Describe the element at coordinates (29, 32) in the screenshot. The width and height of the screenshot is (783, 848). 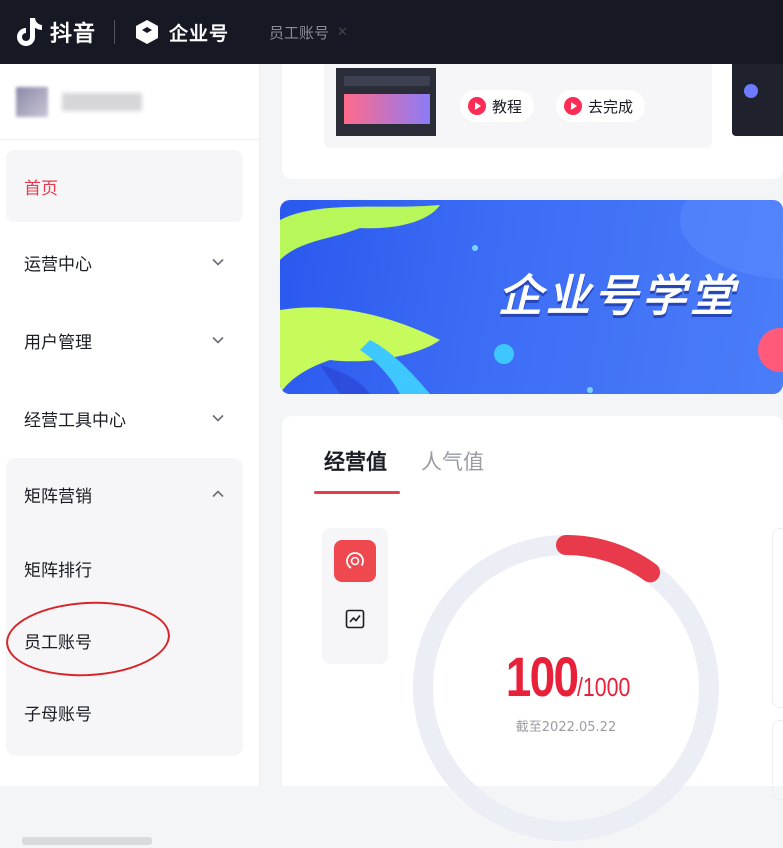
I see `douyin-logo-icon` at that location.